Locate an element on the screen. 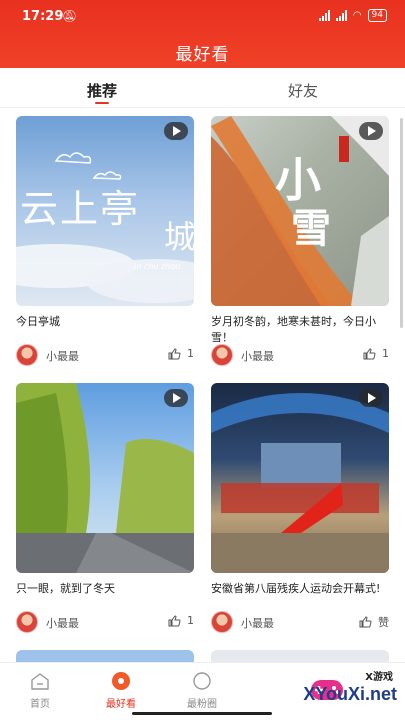  tab-bar: 推荐 好友 is located at coordinates (202, 88).